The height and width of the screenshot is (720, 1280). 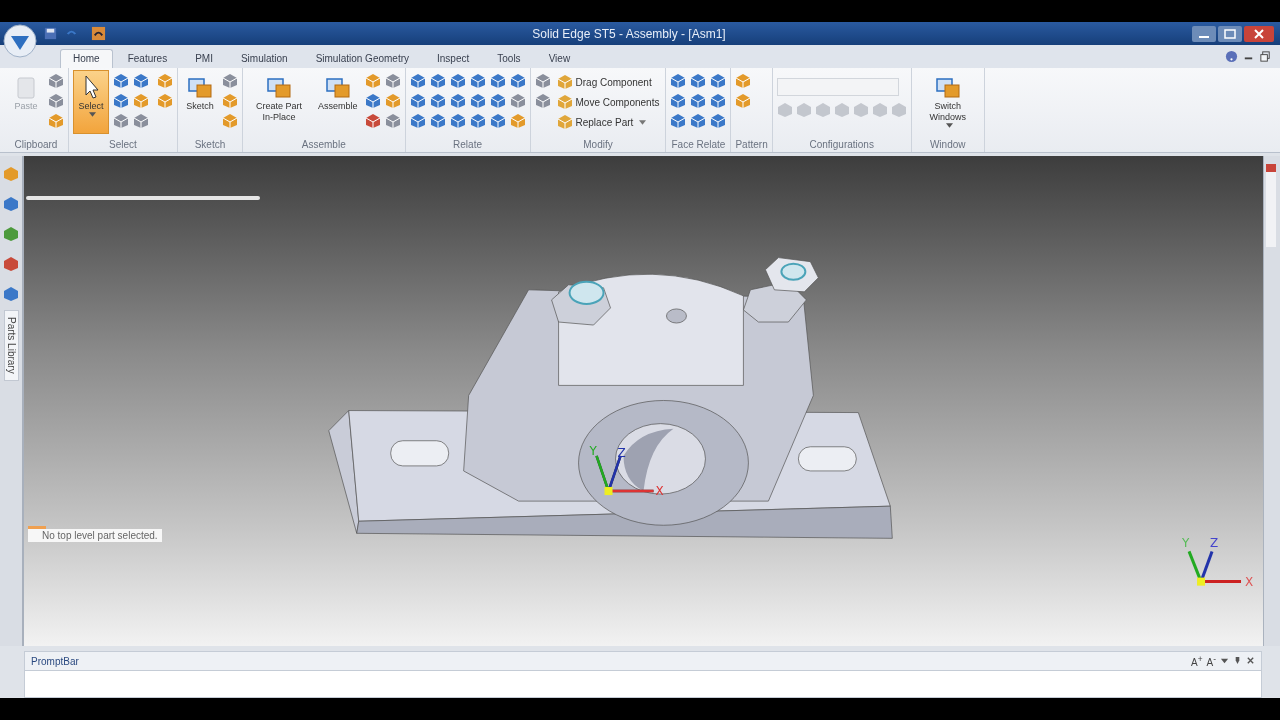 I want to click on prompt-field, so click(x=643, y=683).